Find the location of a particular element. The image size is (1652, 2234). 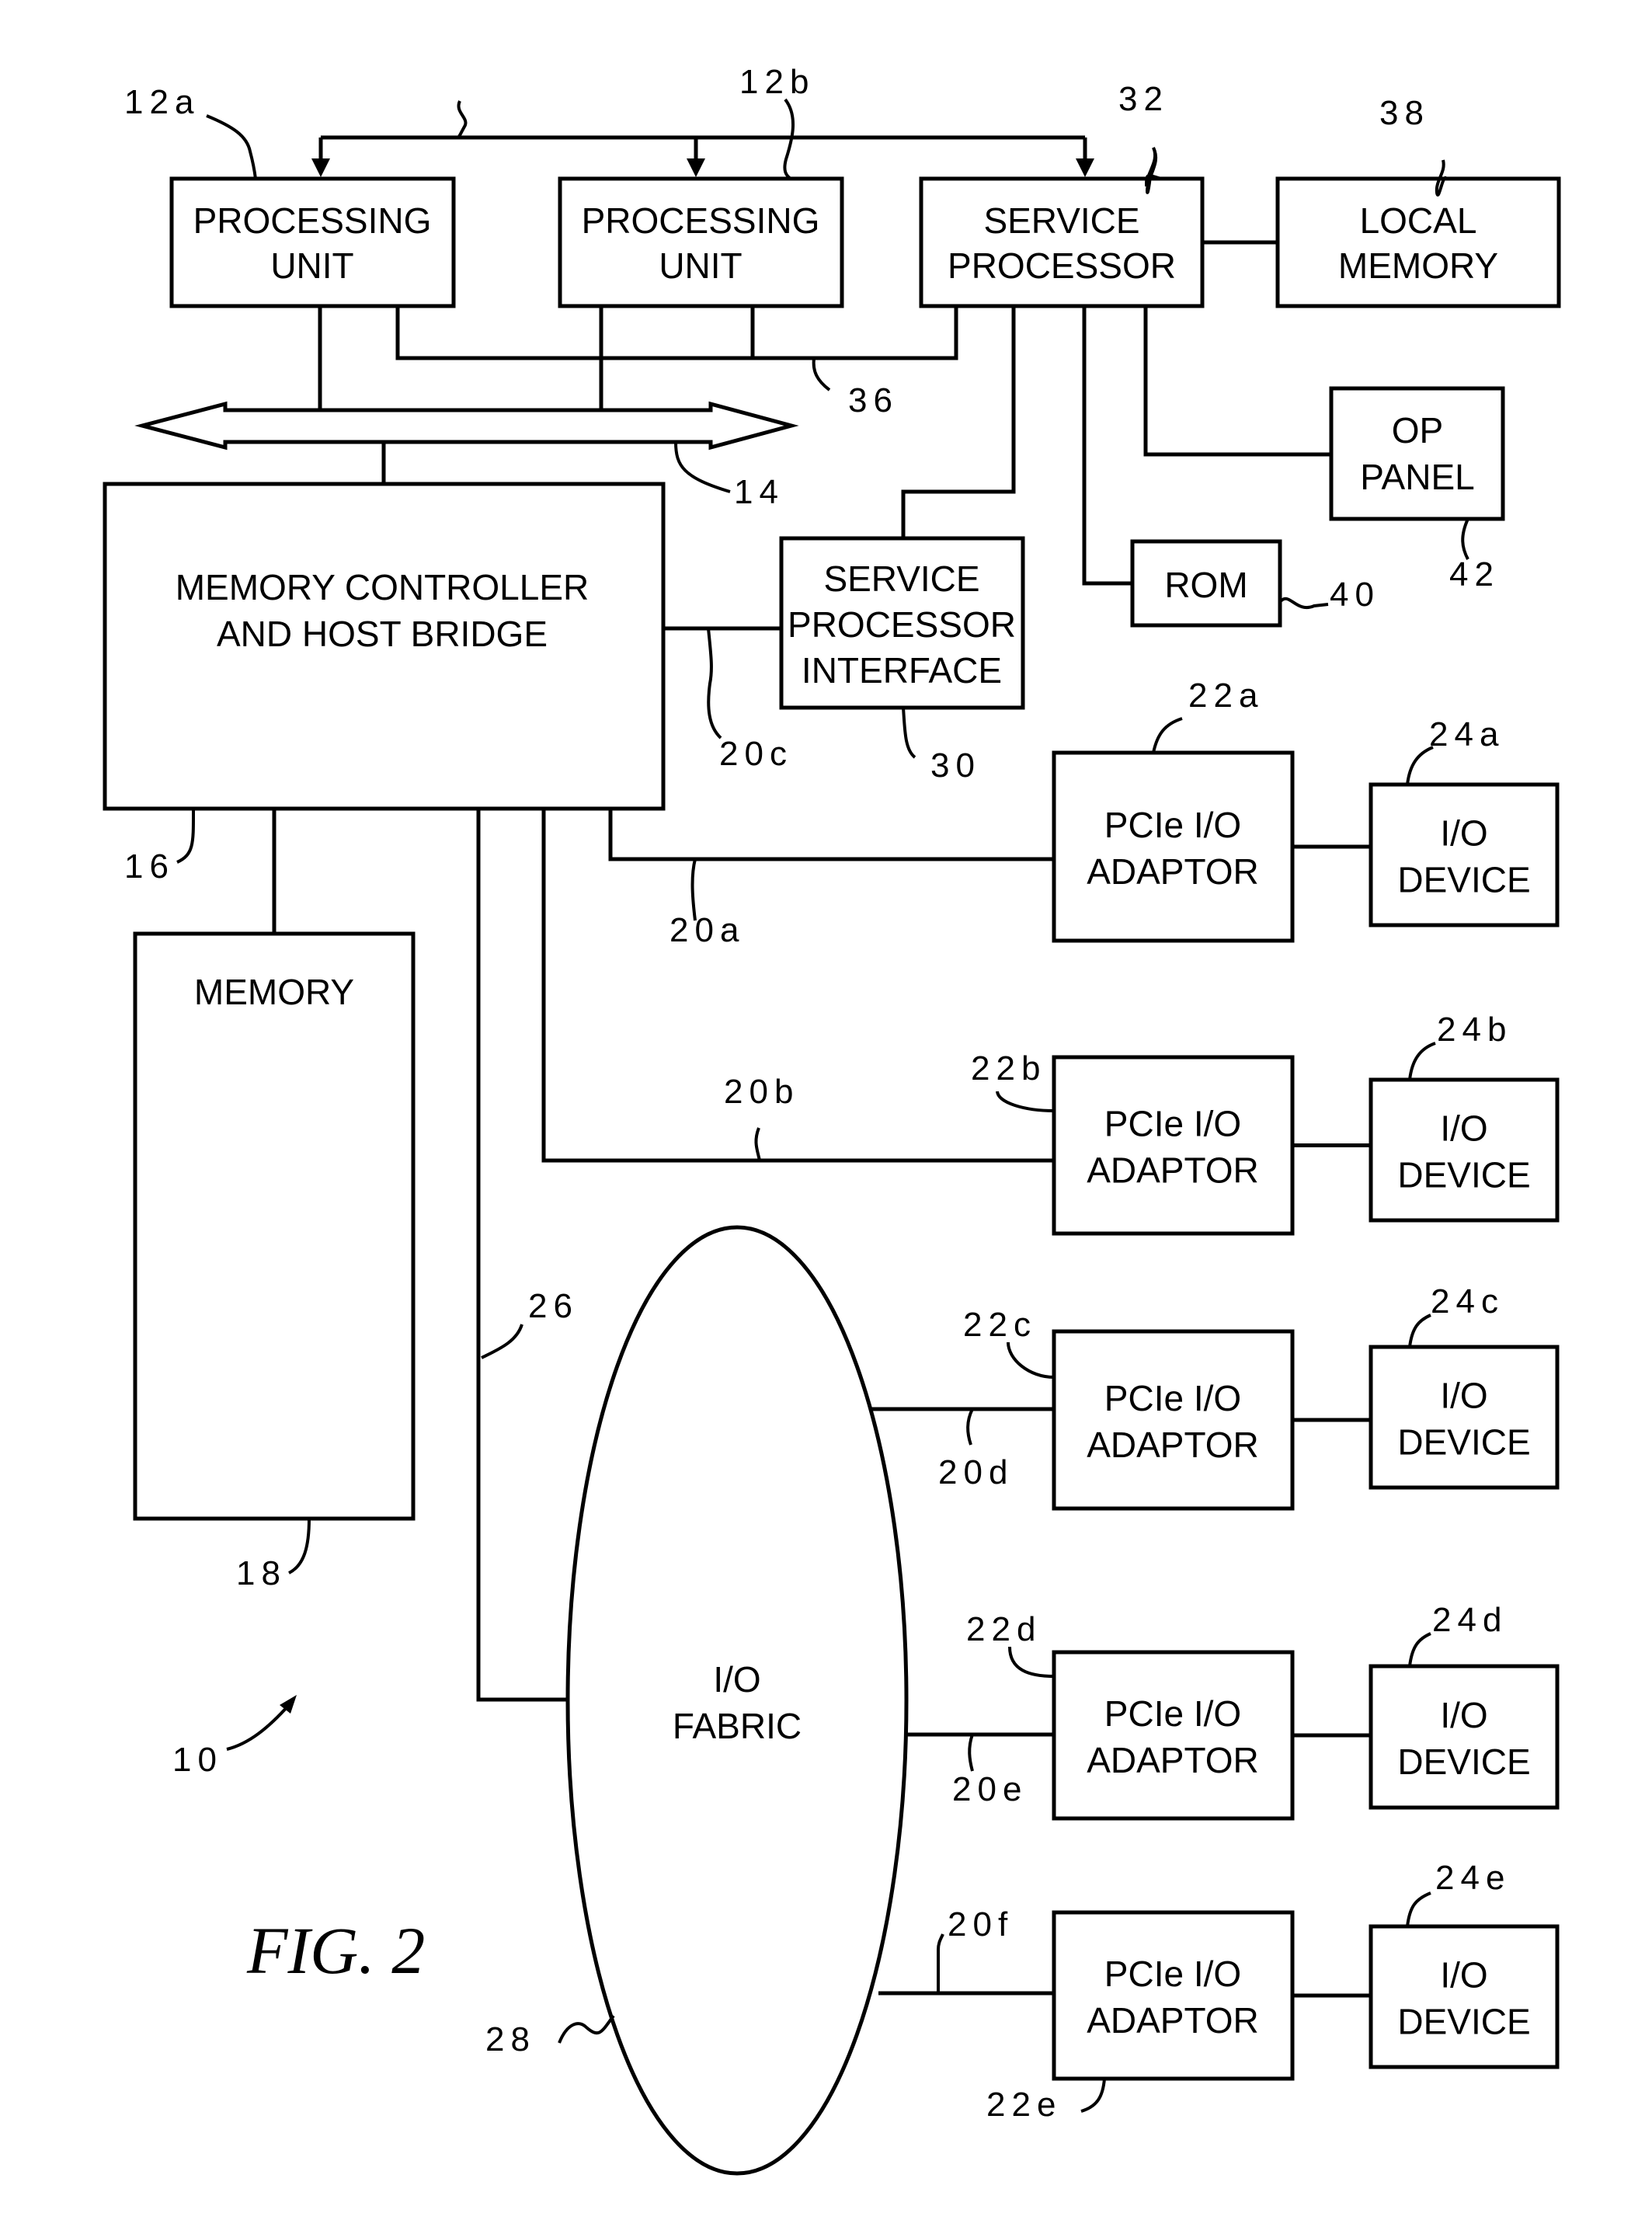

io-fabric-label-2: FABRIC is located at coordinates (737, 1726).